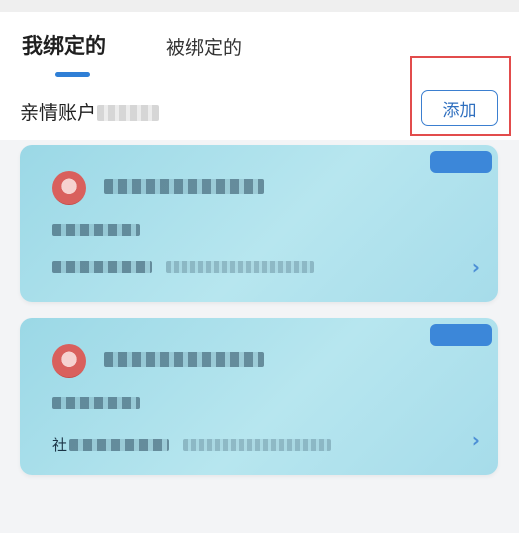 This screenshot has width=519, height=533. Describe the element at coordinates (72, 74) in the screenshot. I see `active-tab-indicator` at that location.